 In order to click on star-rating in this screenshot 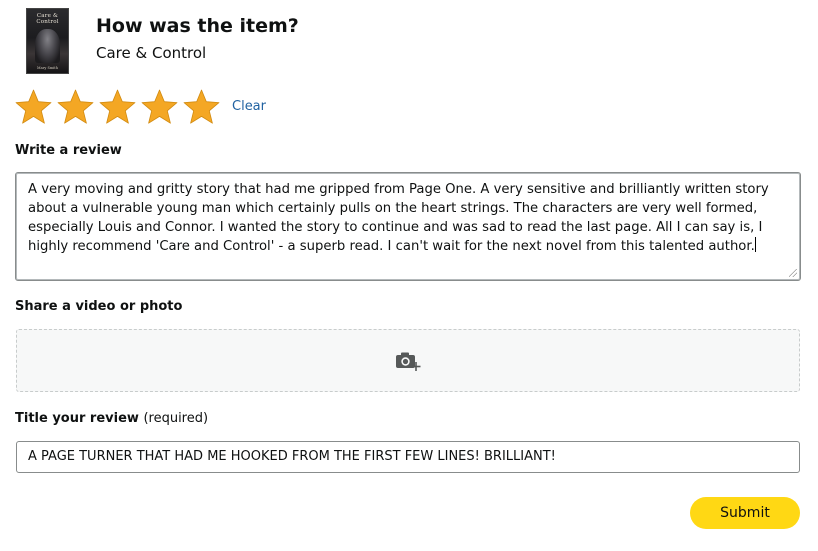, I will do `click(117, 107)`.